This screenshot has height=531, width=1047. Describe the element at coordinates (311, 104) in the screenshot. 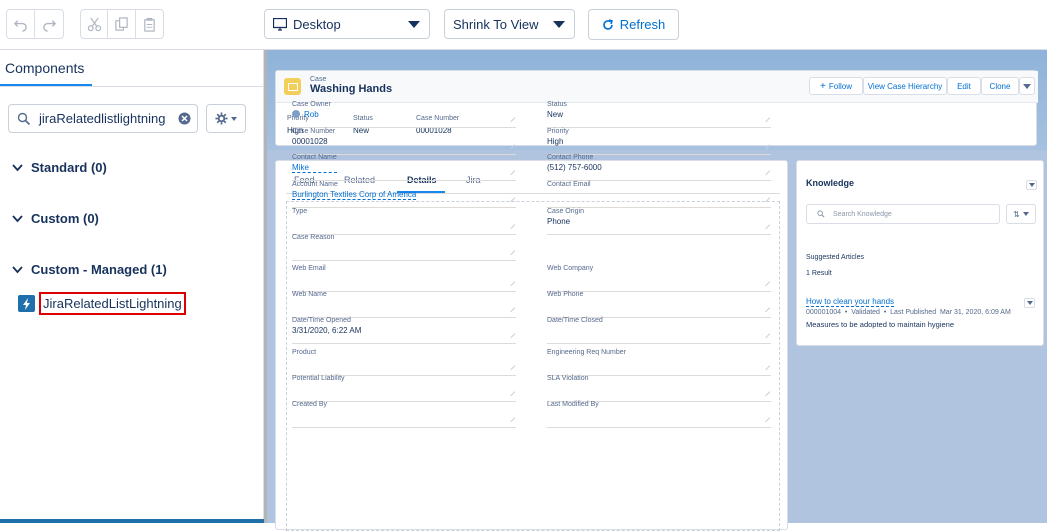

I see `field-label: Case Owner` at that location.